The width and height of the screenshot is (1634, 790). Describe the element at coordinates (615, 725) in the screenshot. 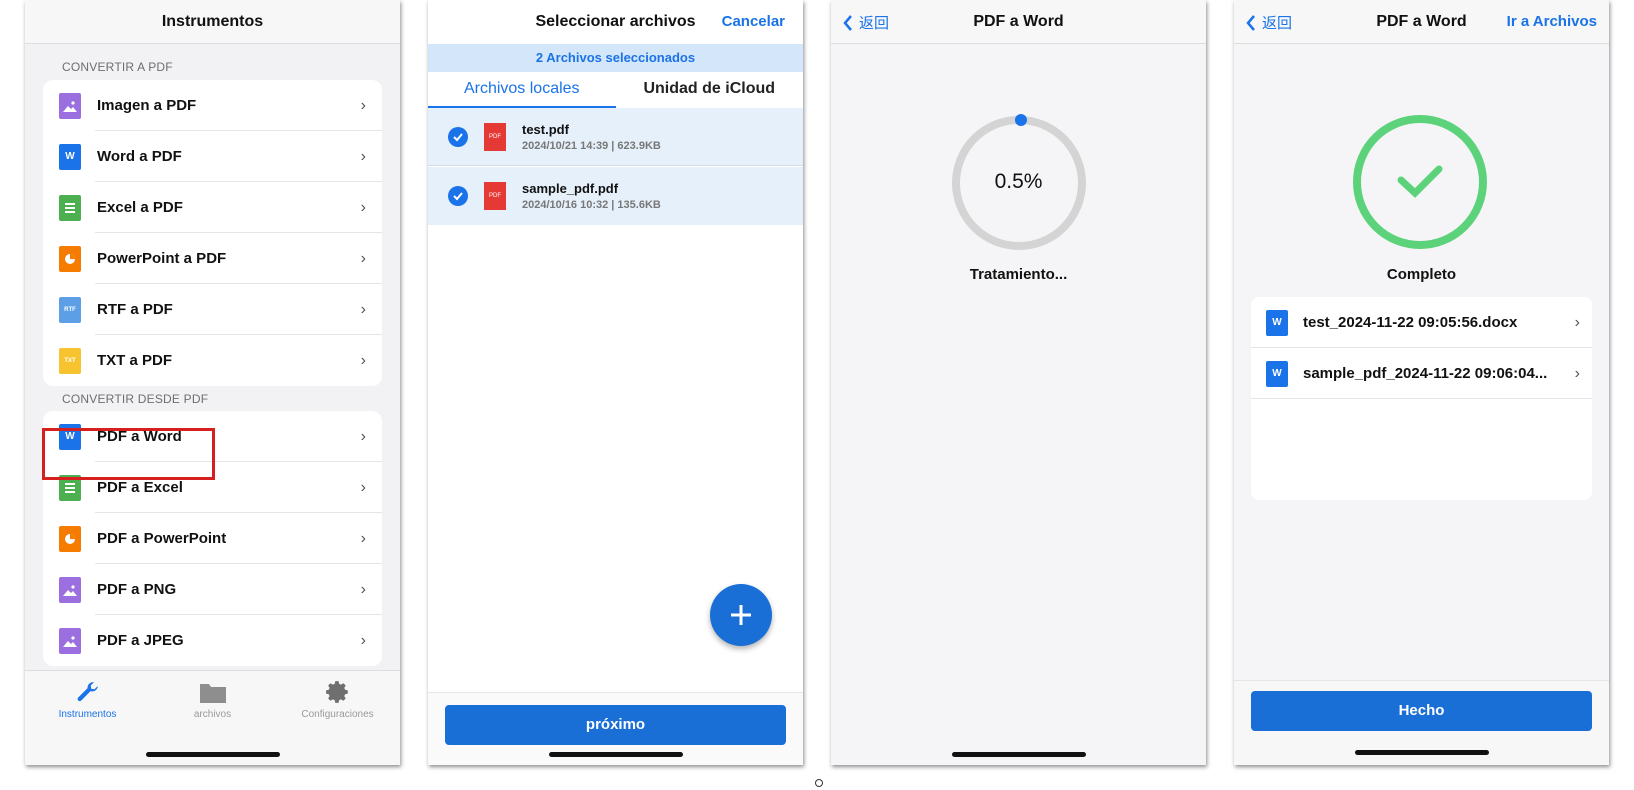

I see `next-button: próximo` at that location.